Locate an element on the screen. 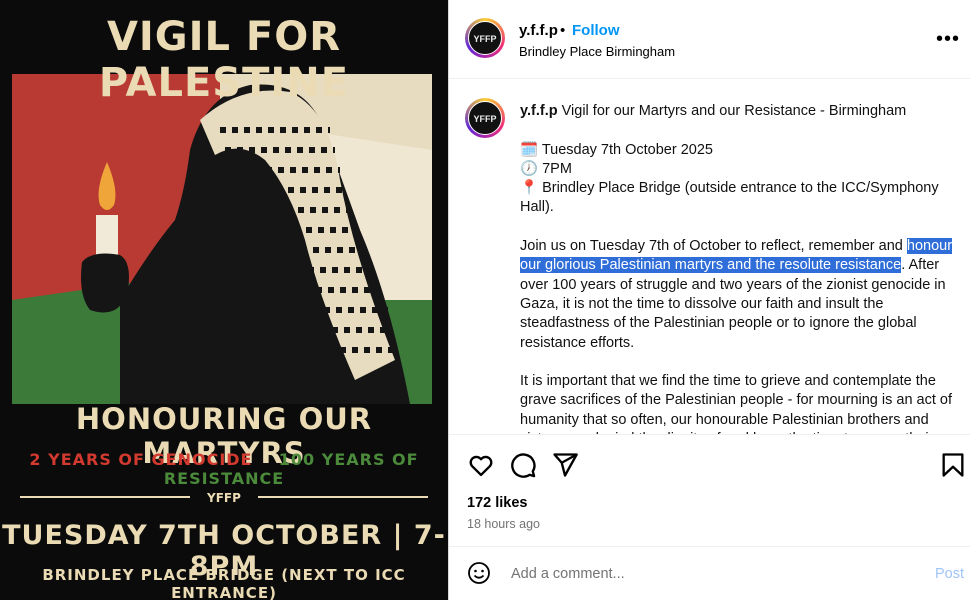 The height and width of the screenshot is (601, 970). avatar: YFFP is located at coordinates (485, 38).